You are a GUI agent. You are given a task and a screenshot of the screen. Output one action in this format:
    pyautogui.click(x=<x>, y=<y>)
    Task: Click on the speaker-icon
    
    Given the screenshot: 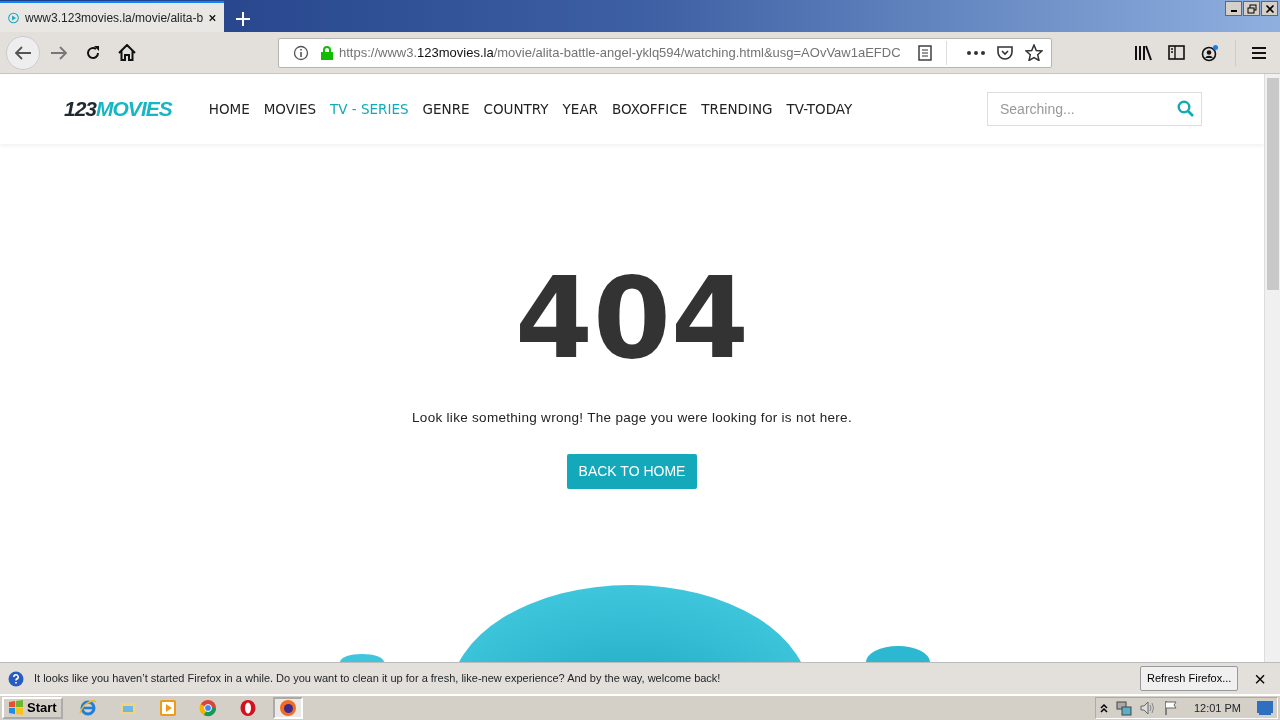 What is the action you would take?
    pyautogui.click(x=1147, y=708)
    